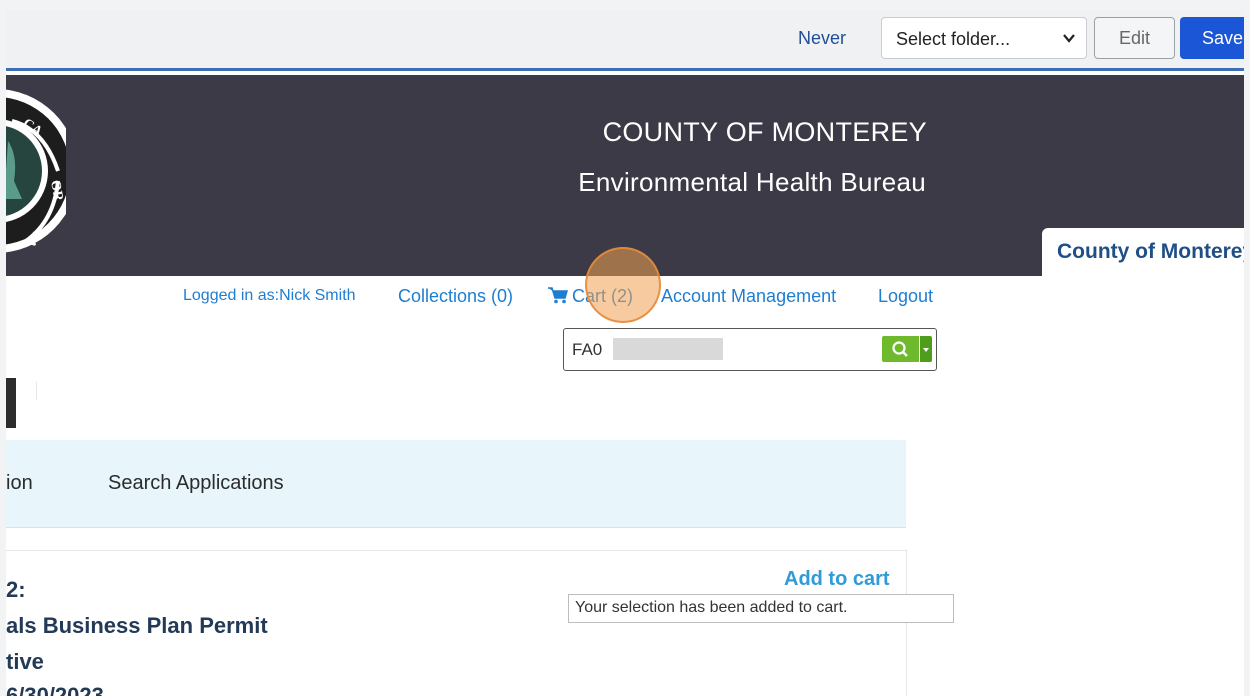 This screenshot has width=1250, height=696. Describe the element at coordinates (764, 132) in the screenshot. I see `county-title: COUNTY OF MONTEREY` at that location.